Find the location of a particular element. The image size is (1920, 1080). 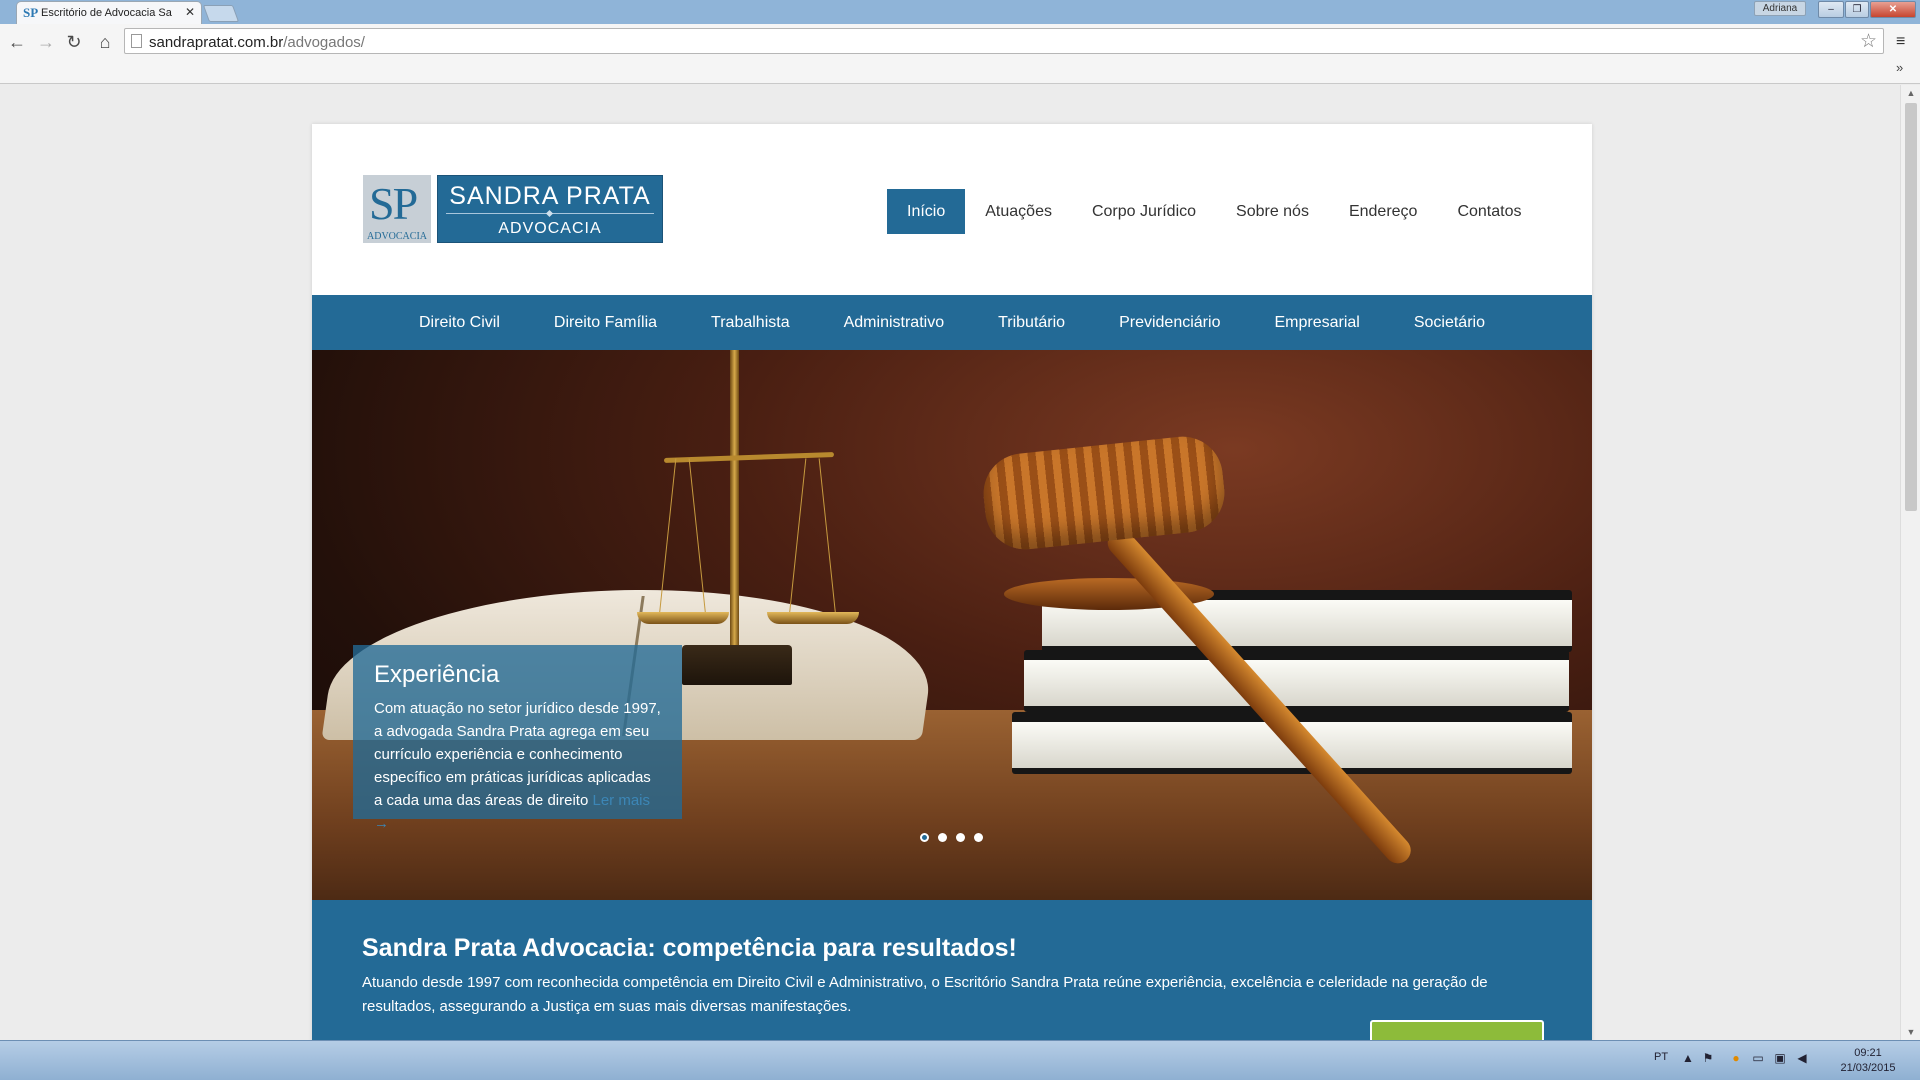

browser-toolbar: ← → ↻ ⌂ sandrapratat.com.br/advogados/ ☆ is located at coordinates (960, 54).